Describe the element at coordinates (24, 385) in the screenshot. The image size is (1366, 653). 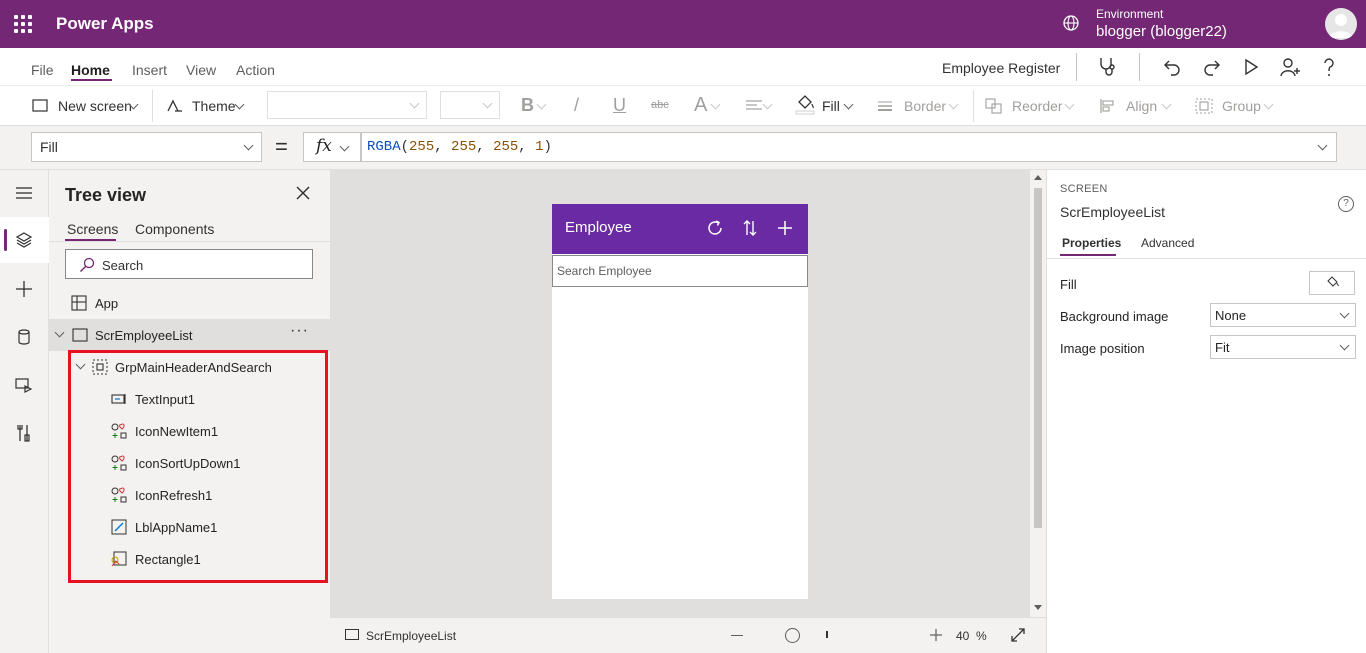
I see `media-nav-button` at that location.